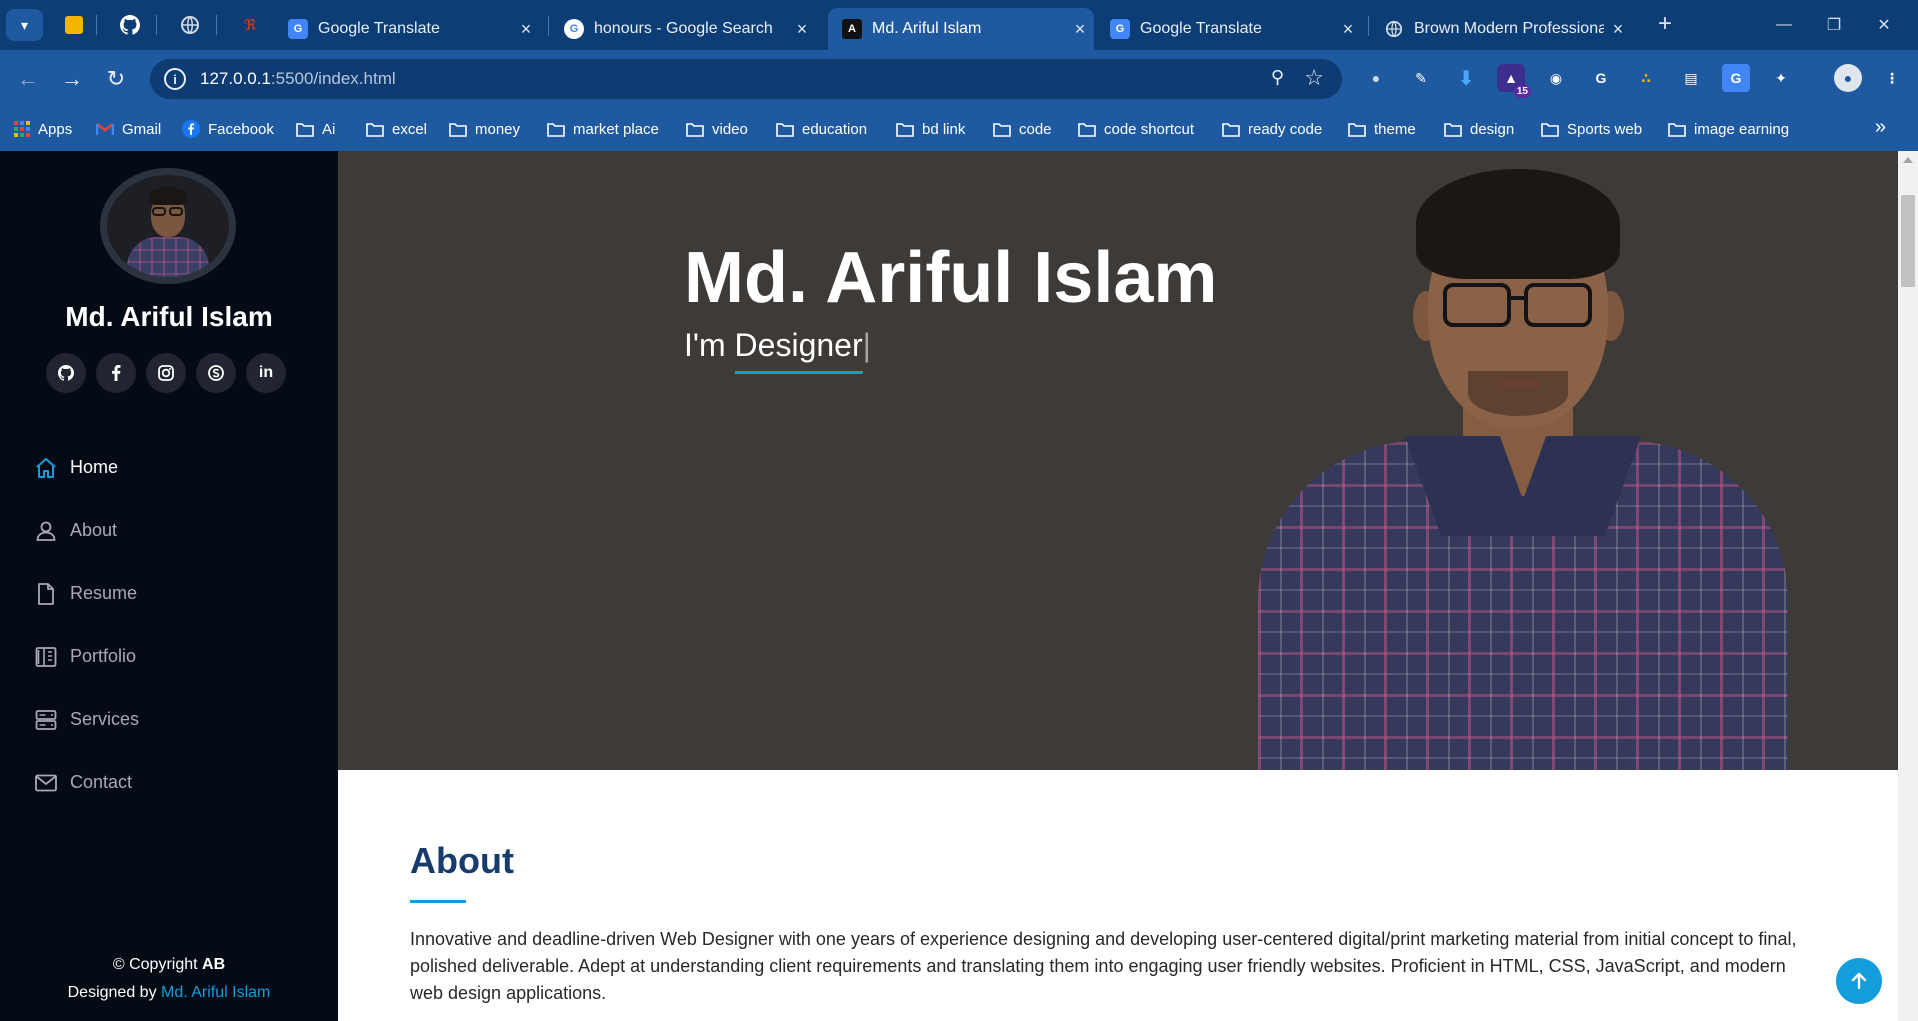 The width and height of the screenshot is (1918, 1021). Describe the element at coordinates (407, 29) in the screenshot. I see `tab-google-translate-1: G Google Translate ×` at that location.